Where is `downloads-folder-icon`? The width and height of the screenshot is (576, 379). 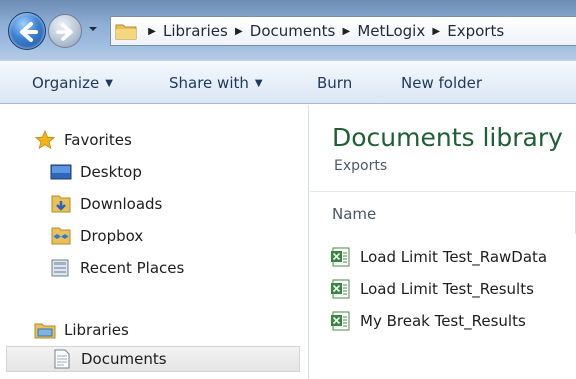
downloads-folder-icon is located at coordinates (61, 204).